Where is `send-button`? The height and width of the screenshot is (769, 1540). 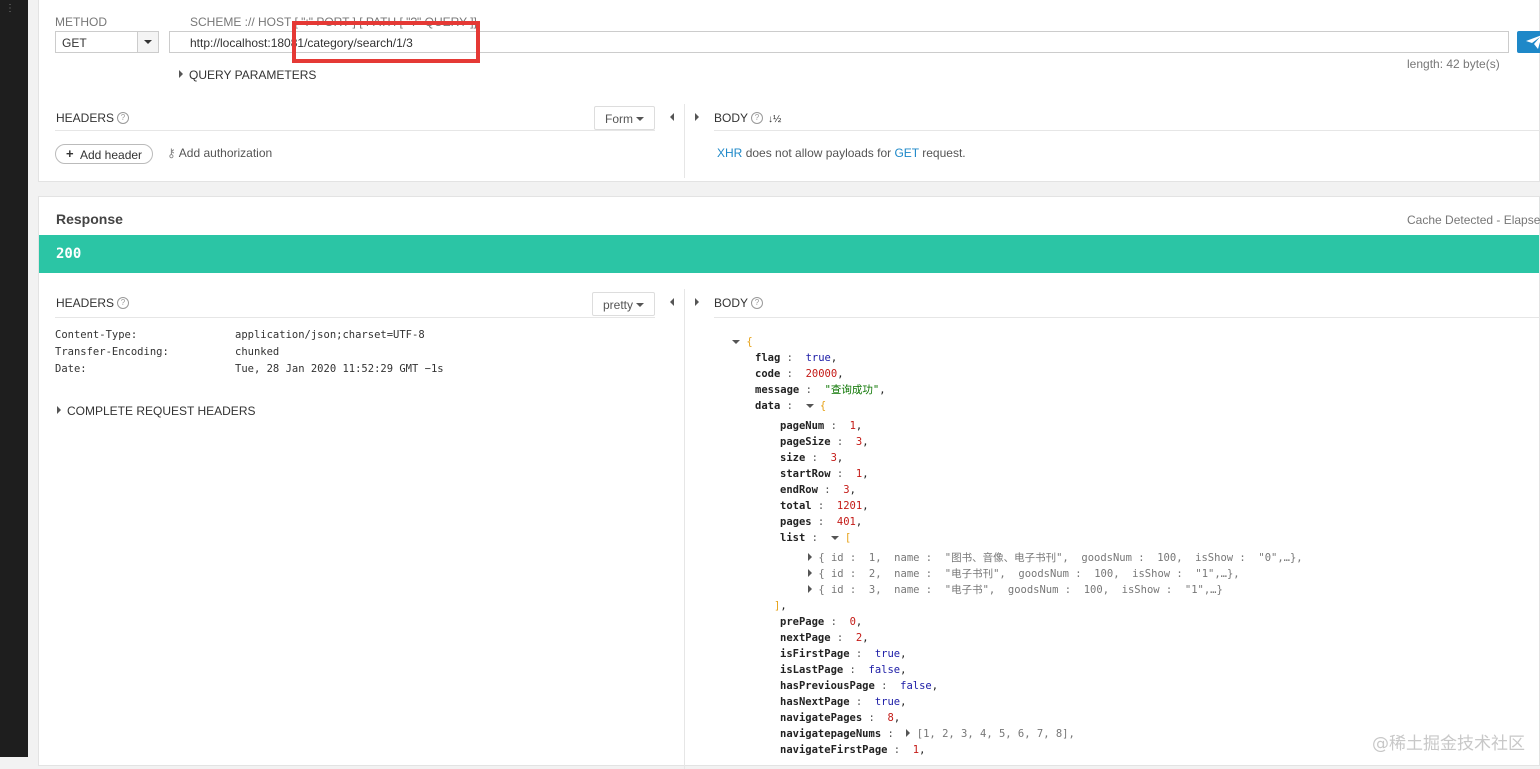
send-button is located at coordinates (1528, 42).